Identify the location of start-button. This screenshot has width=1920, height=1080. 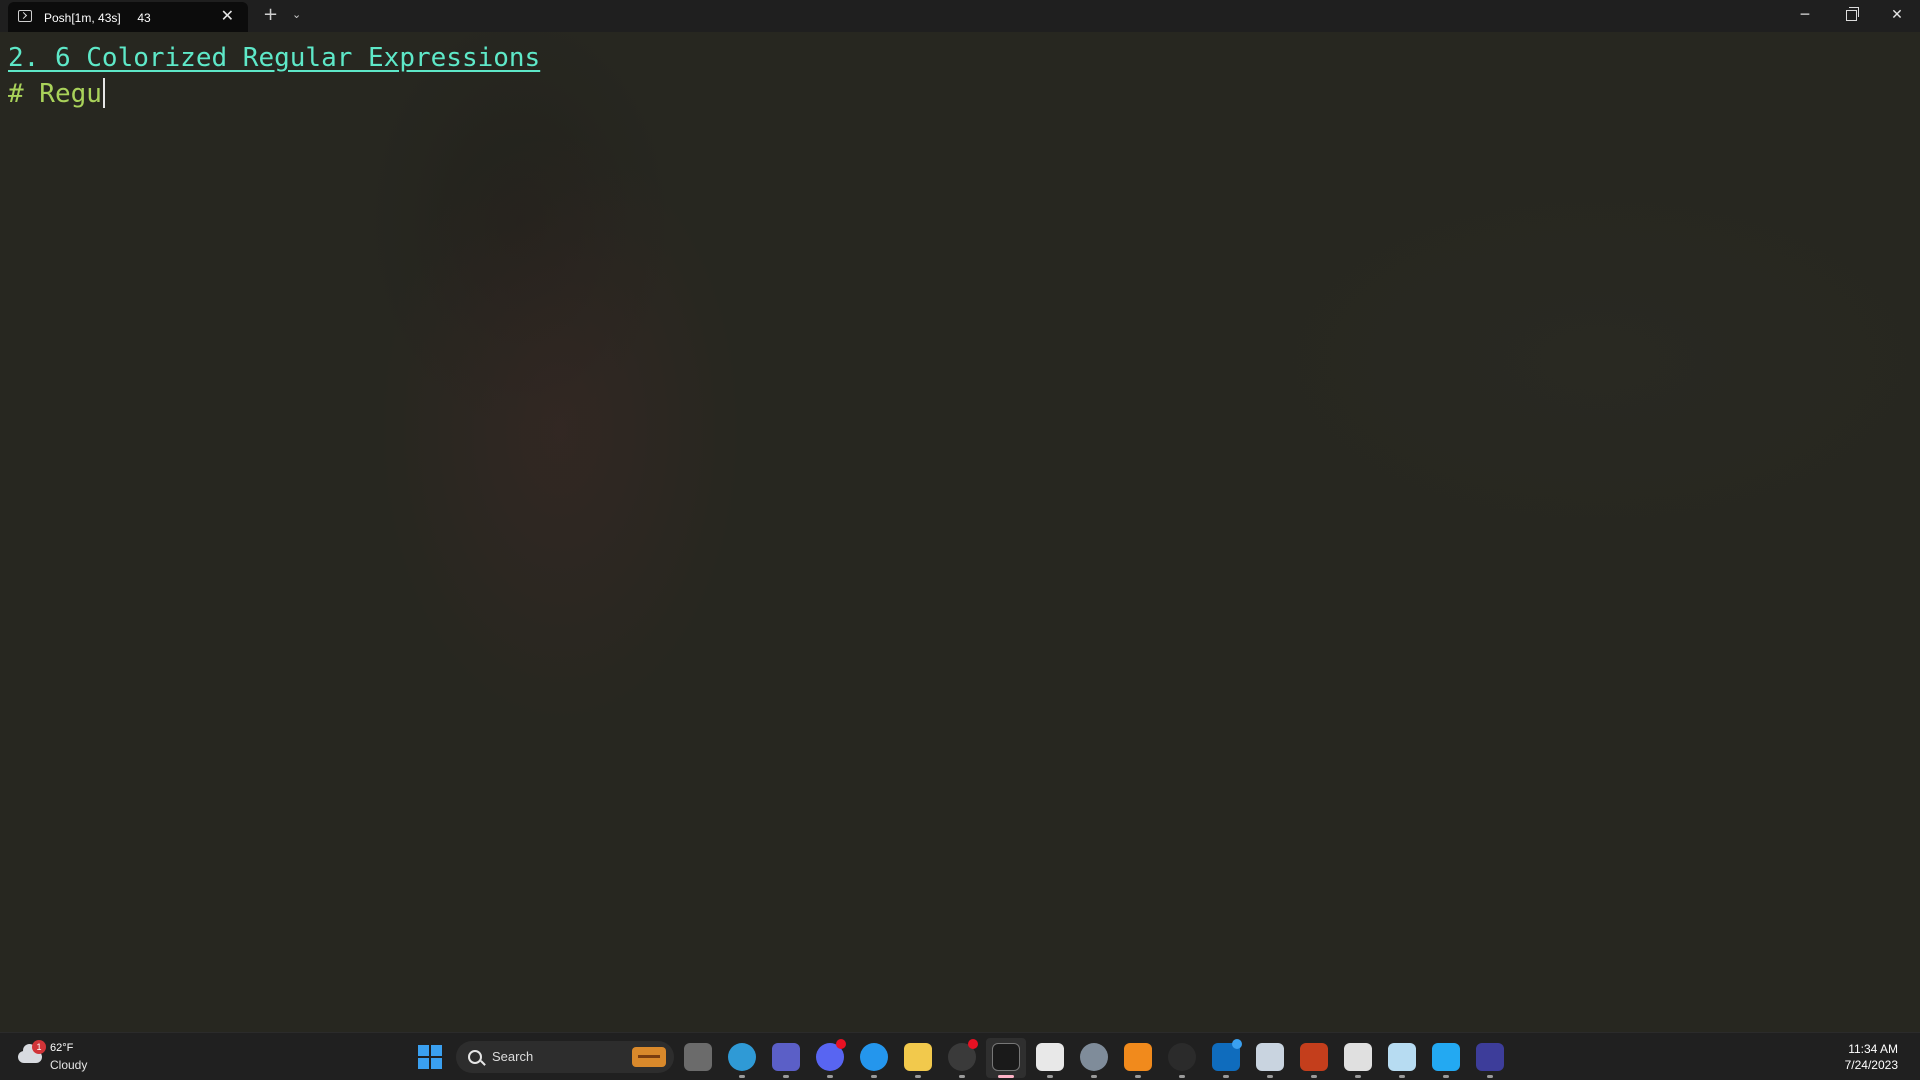
(430, 1057).